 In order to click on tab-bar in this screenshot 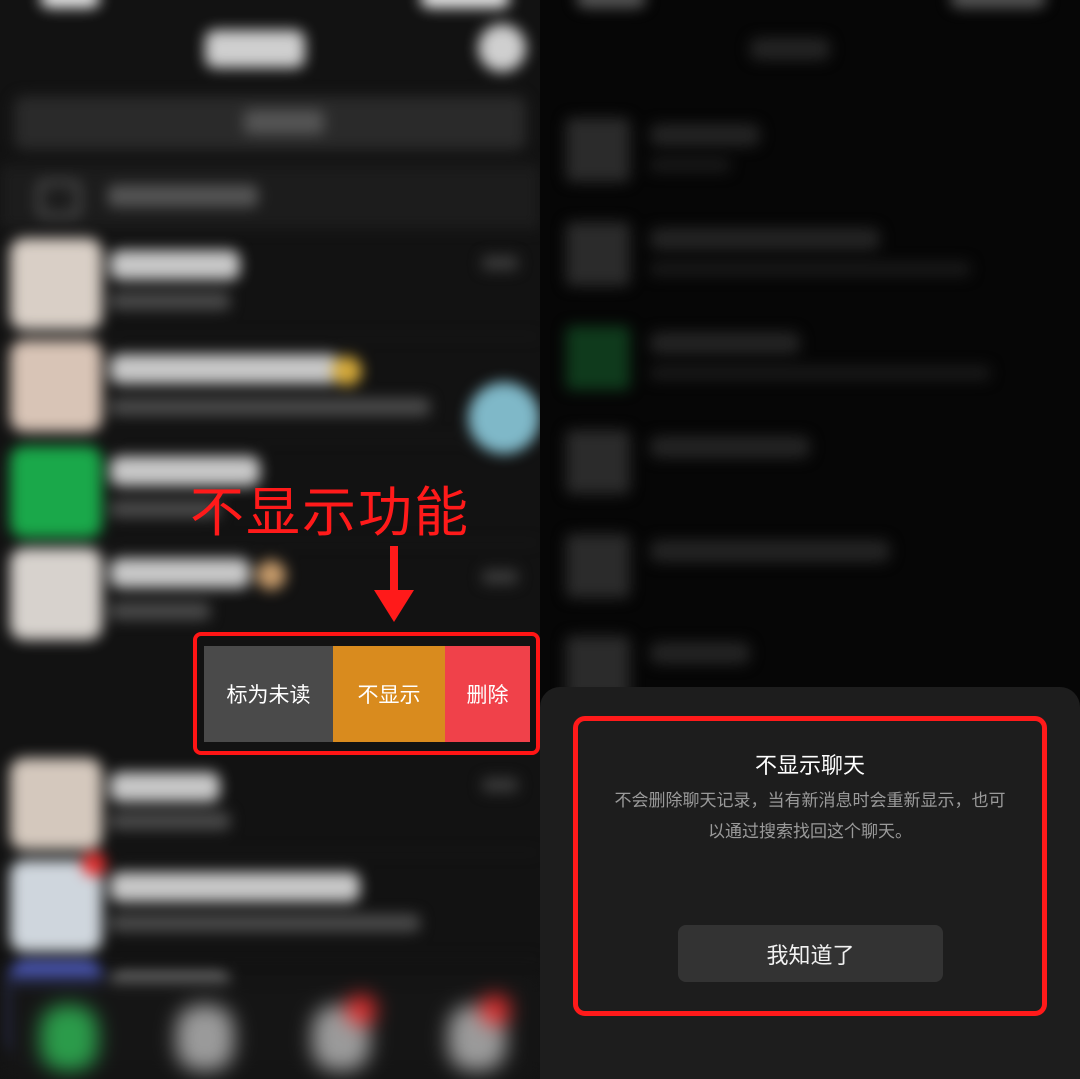, I will do `click(270, 1027)`.